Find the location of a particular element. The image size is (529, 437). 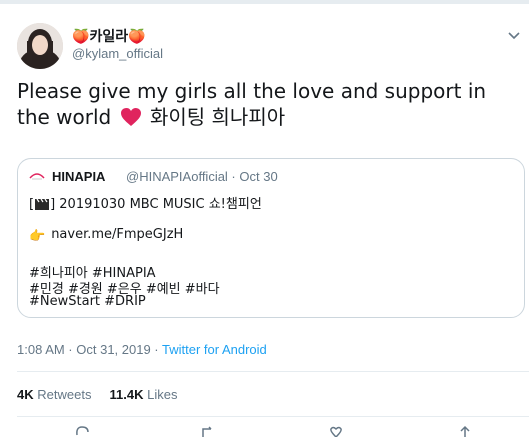

pointing-hand-icon: 👉 is located at coordinates (37, 236).